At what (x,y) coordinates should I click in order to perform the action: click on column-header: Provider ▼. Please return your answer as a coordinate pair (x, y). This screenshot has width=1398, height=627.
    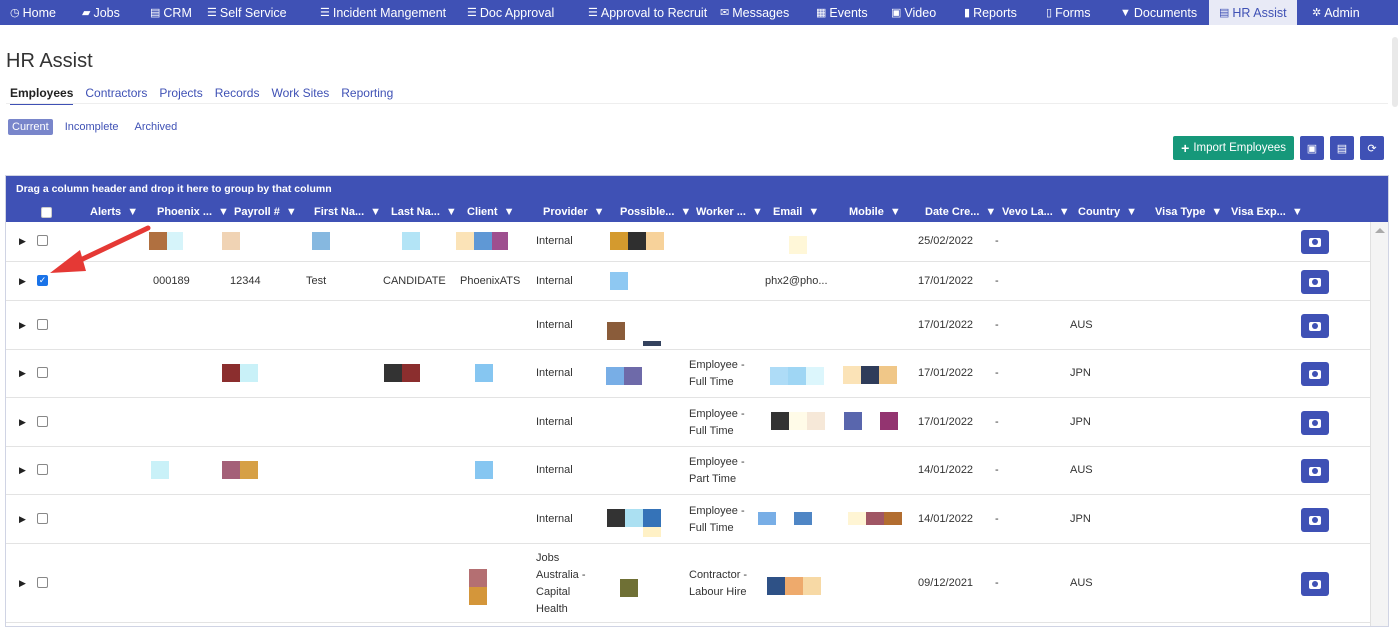
    Looking at the image, I should click on (574, 212).